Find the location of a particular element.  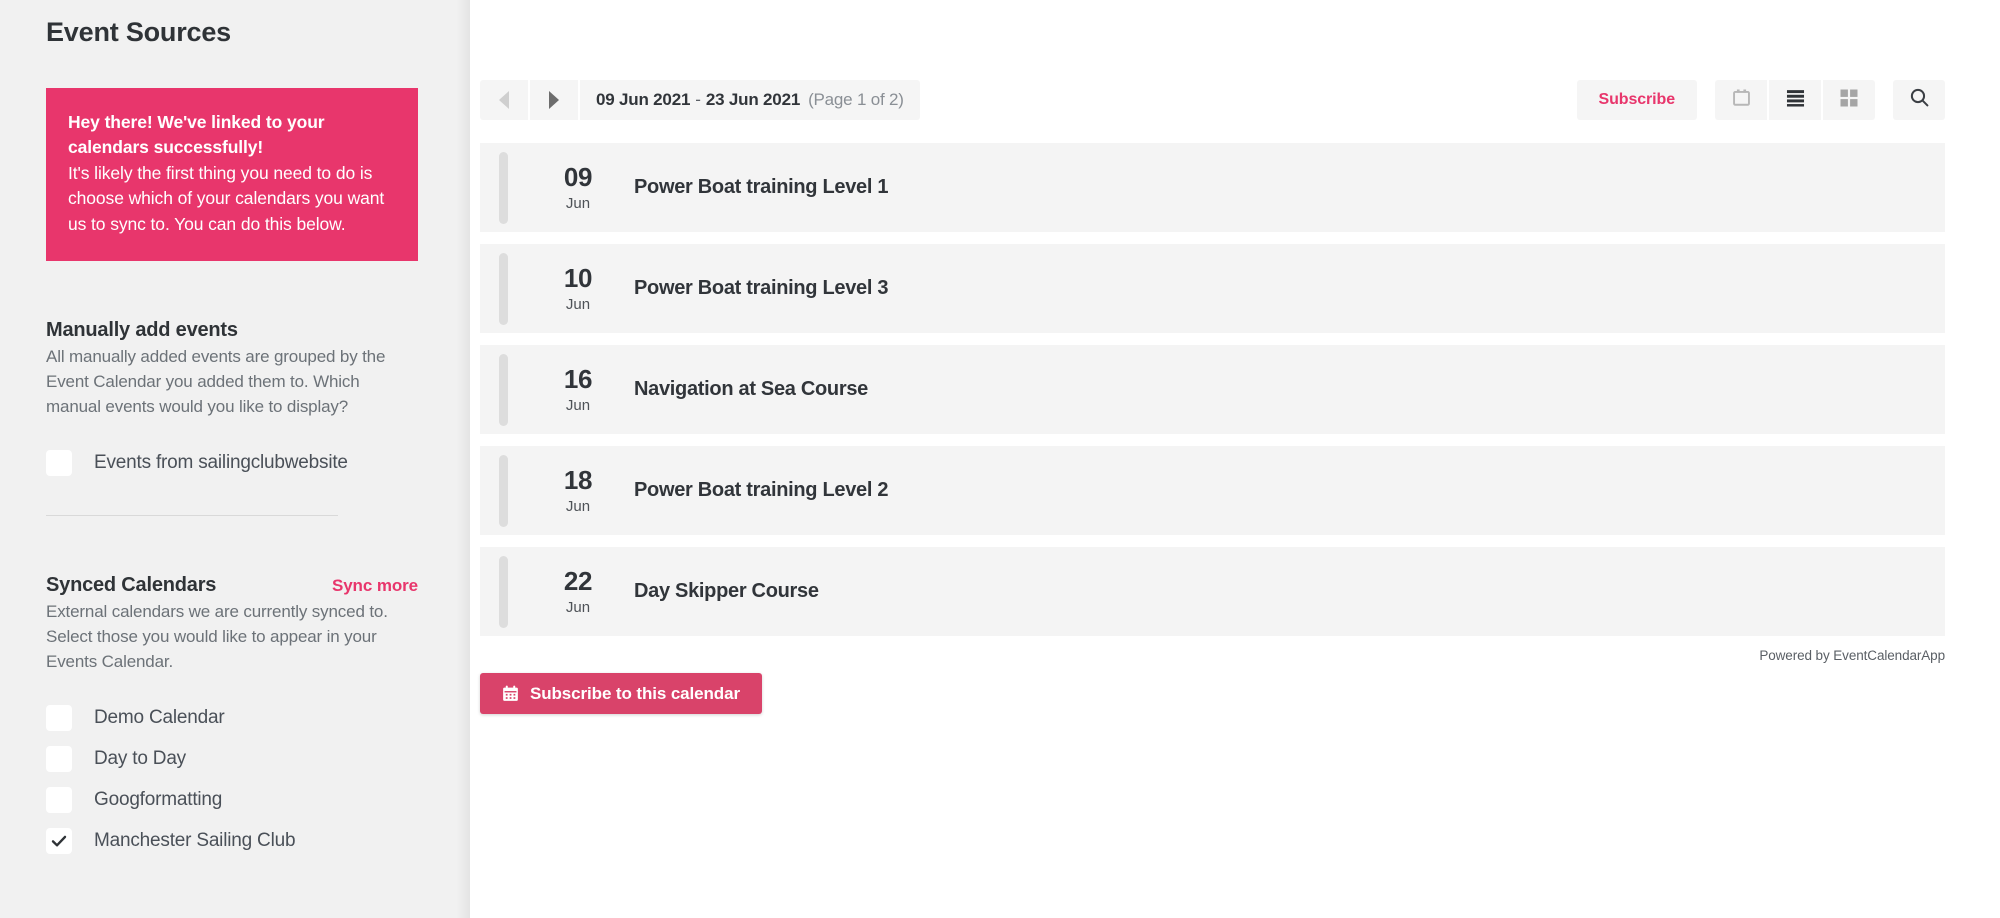

page-title: Event Sources is located at coordinates (138, 32).